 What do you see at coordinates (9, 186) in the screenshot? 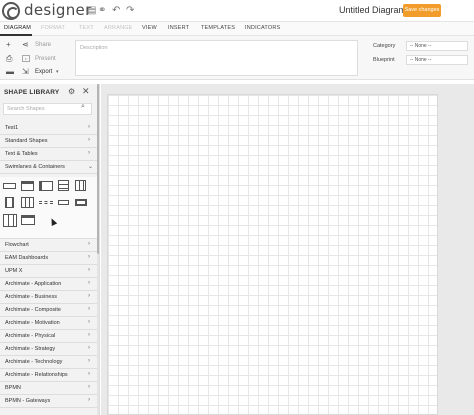
I see `horizontal-pool-shape` at bounding box center [9, 186].